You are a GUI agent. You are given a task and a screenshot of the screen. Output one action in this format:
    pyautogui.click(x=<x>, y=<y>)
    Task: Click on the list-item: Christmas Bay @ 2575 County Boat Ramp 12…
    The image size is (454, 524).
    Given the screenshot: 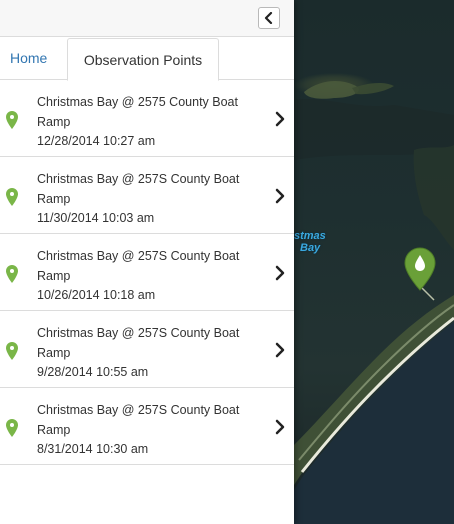 What is the action you would take?
    pyautogui.click(x=147, y=118)
    